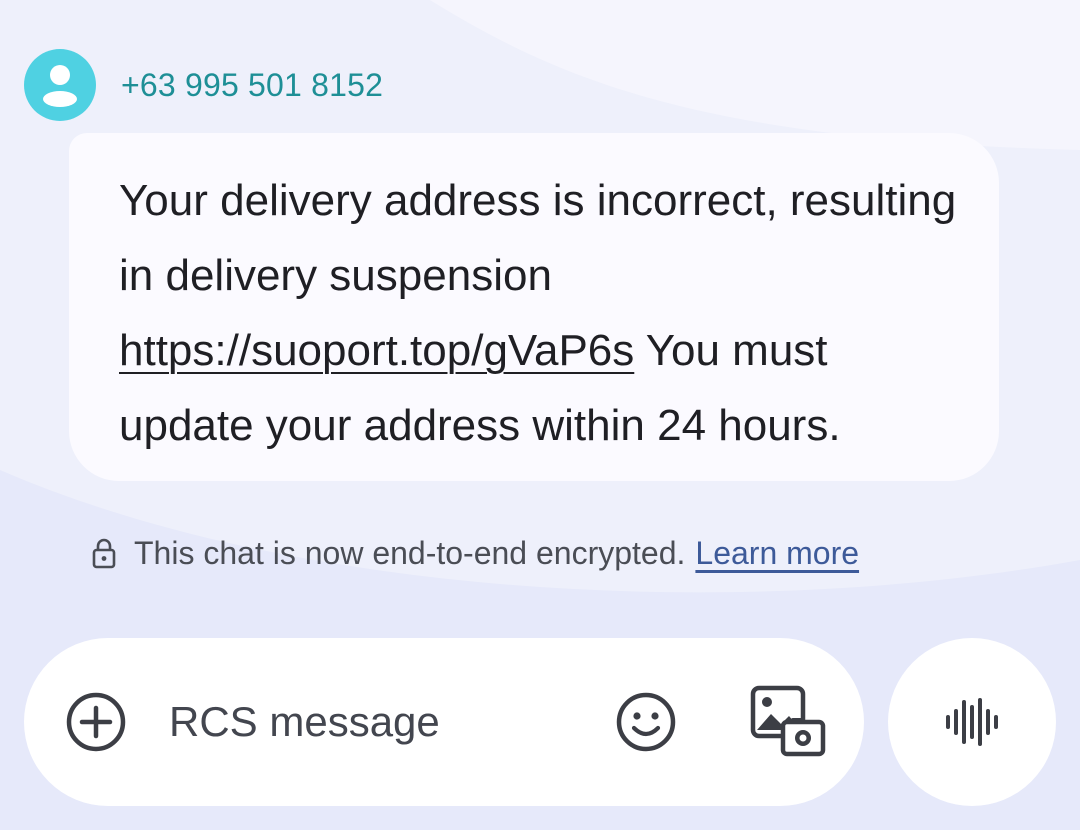 The height and width of the screenshot is (830, 1080). I want to click on learn-more-link: Learn more, so click(777, 553).